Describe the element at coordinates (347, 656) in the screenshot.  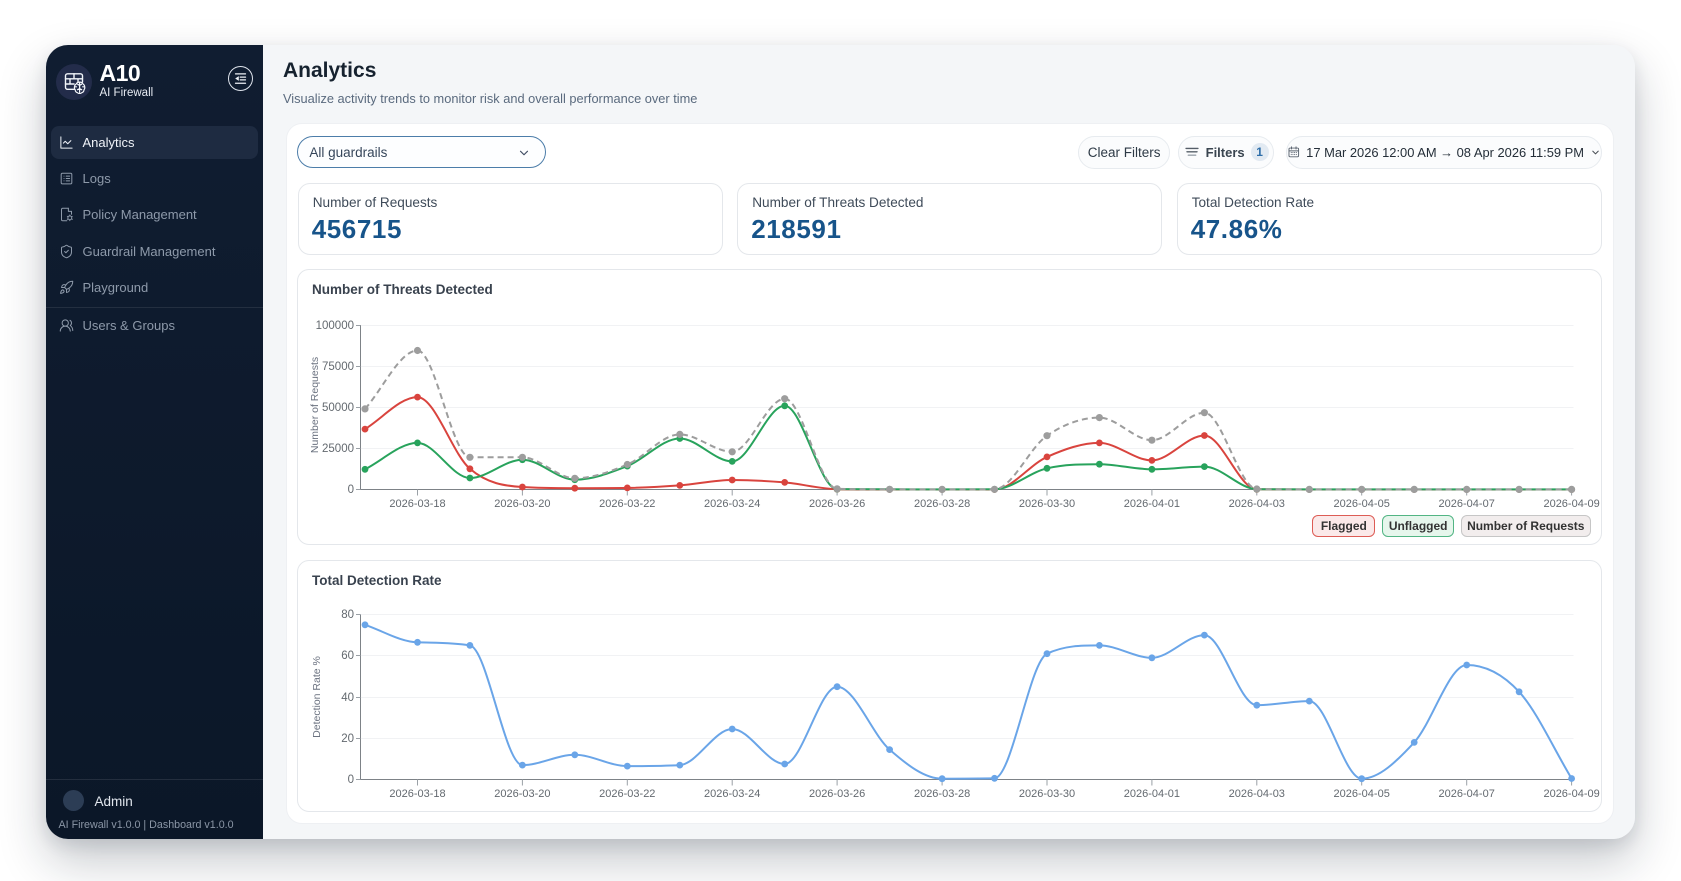
I see `svg-text: 60` at that location.